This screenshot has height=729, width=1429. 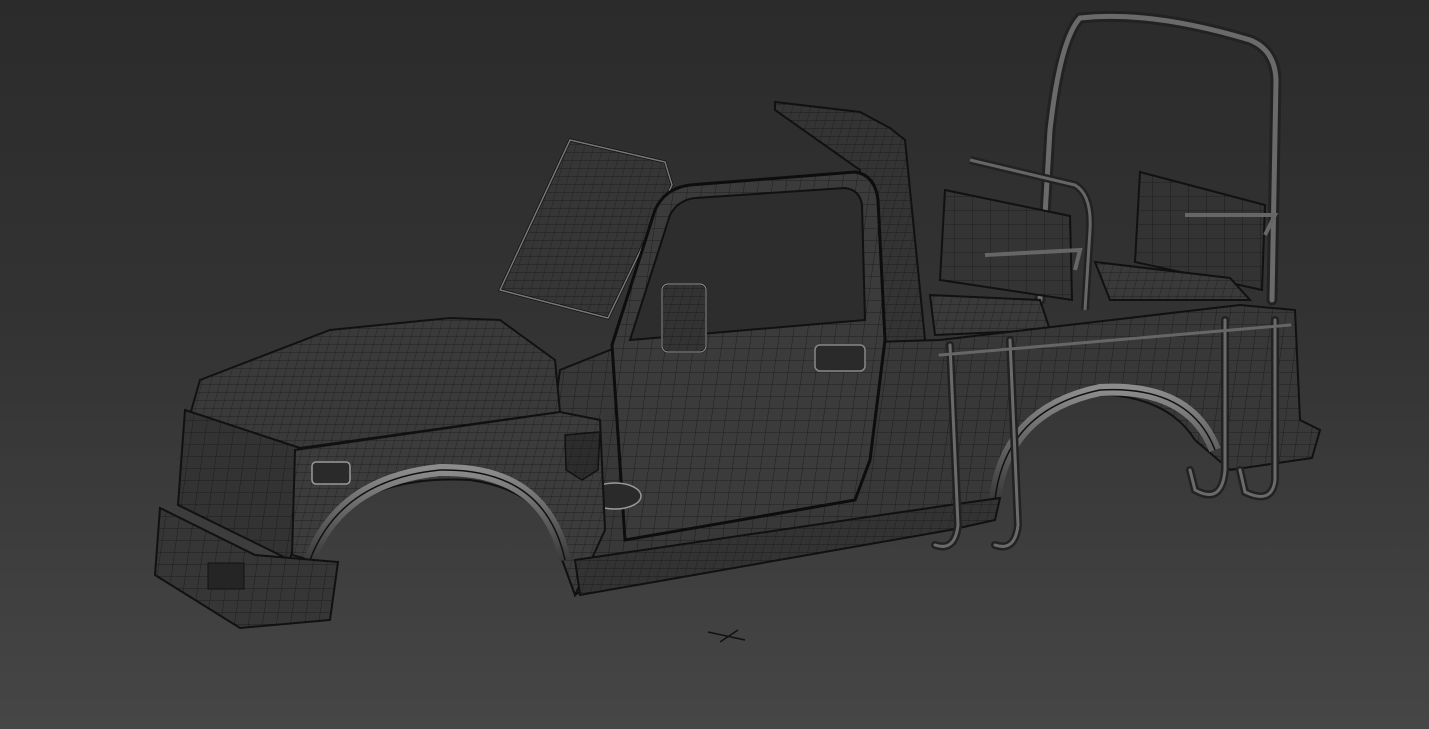 I want to click on rear-seat, so click(x=1180, y=235).